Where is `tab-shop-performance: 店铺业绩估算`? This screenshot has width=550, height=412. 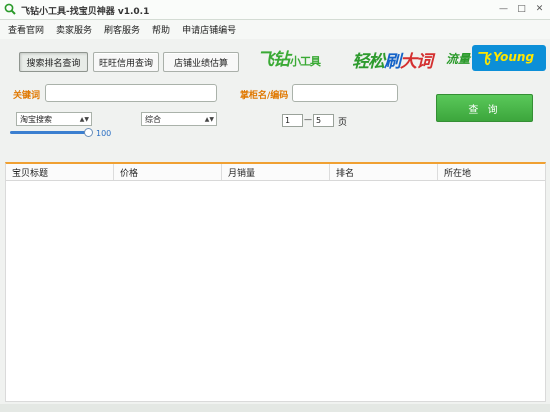 tab-shop-performance: 店铺业绩估算 is located at coordinates (201, 62).